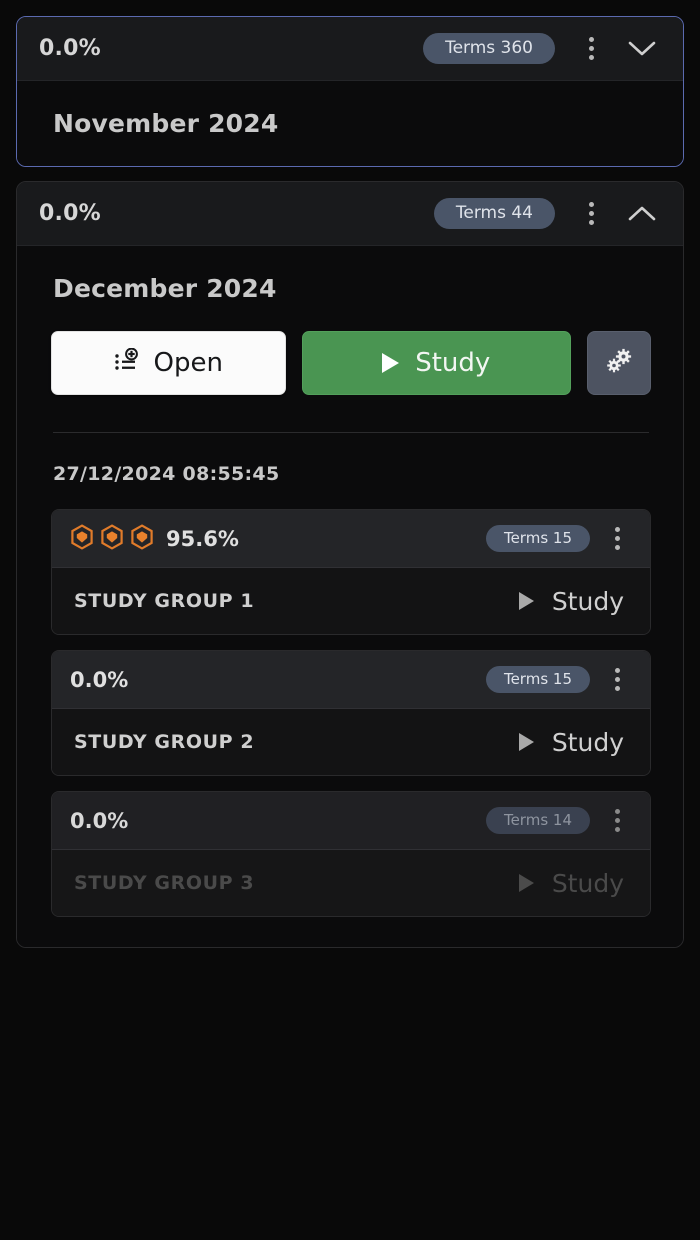 The width and height of the screenshot is (700, 1240). What do you see at coordinates (164, 883) in the screenshot?
I see `study-group-name: STUDY GROUP 3` at bounding box center [164, 883].